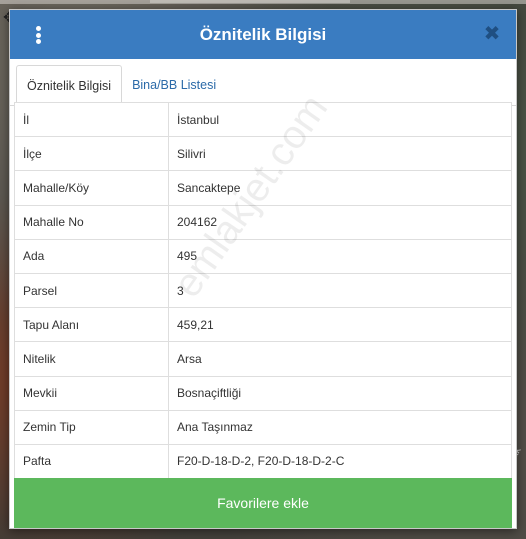 This screenshot has width=526, height=539. I want to click on attribute-value: F20-D-18-D-2, F20-D-18-D-2-C, so click(340, 461).